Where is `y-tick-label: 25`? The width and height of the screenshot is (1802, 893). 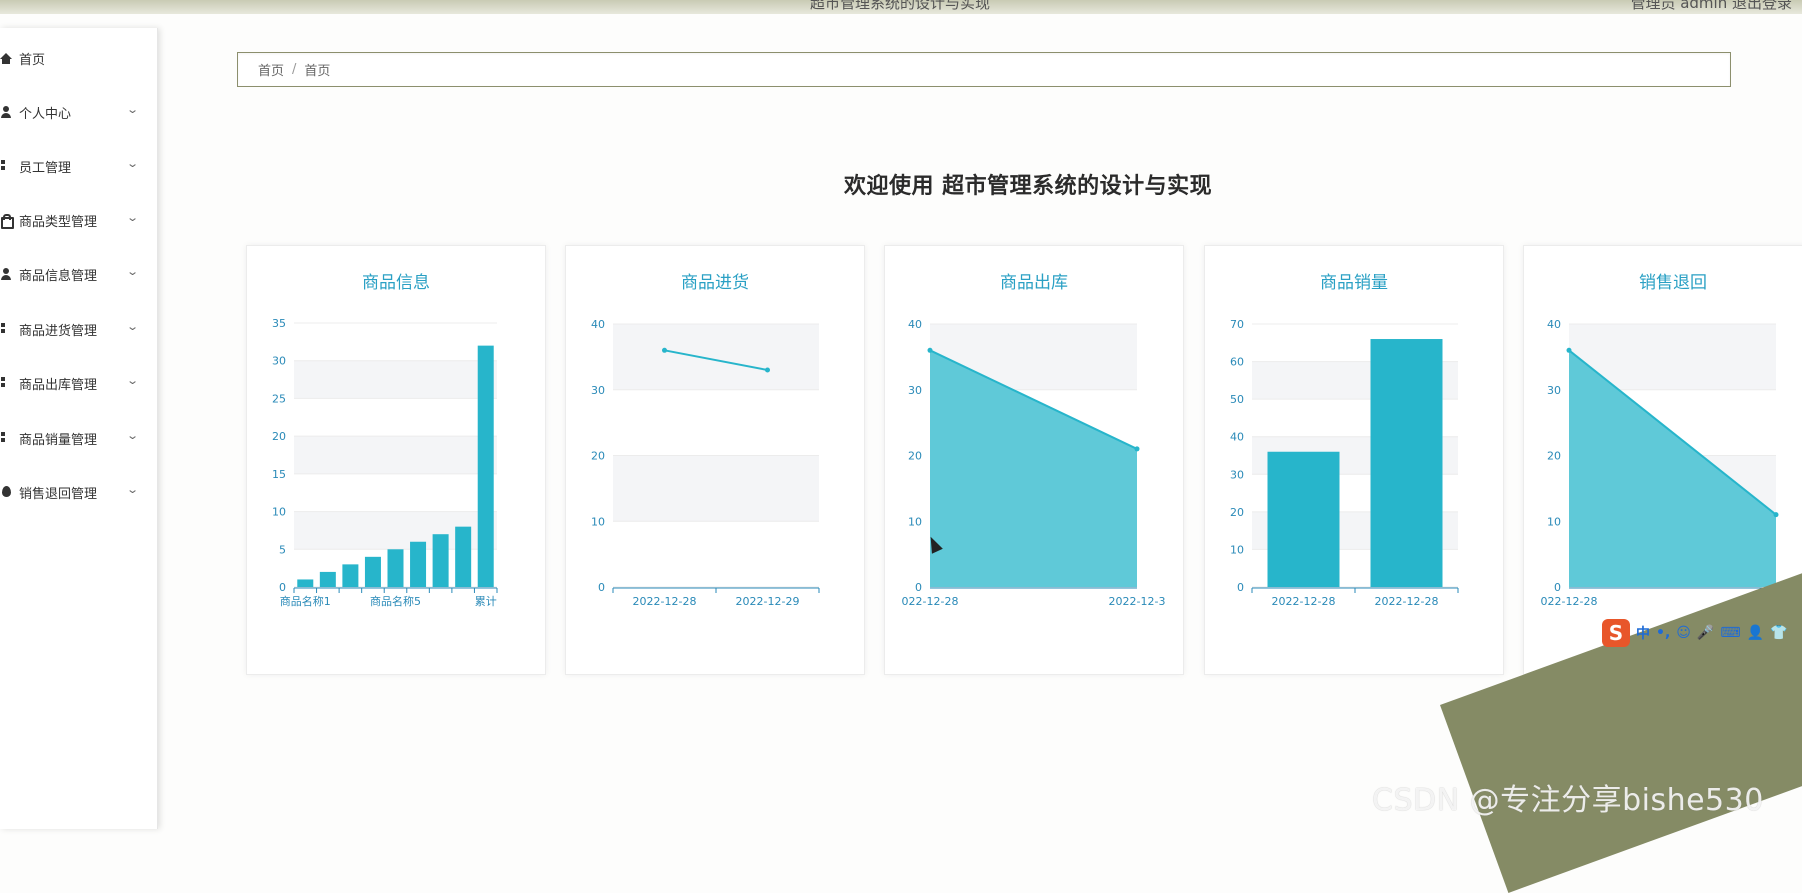
y-tick-label: 25 is located at coordinates (279, 398).